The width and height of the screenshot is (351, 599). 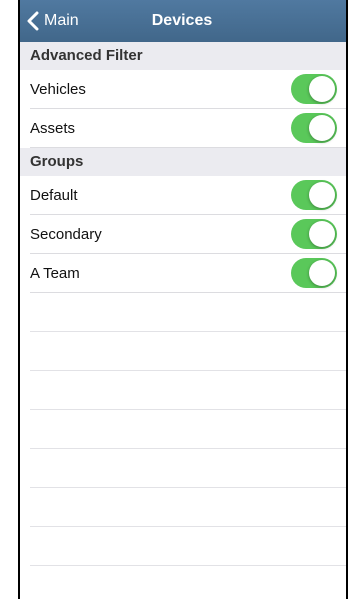 I want to click on list-item-vehicles: Vehicles, so click(x=183, y=89).